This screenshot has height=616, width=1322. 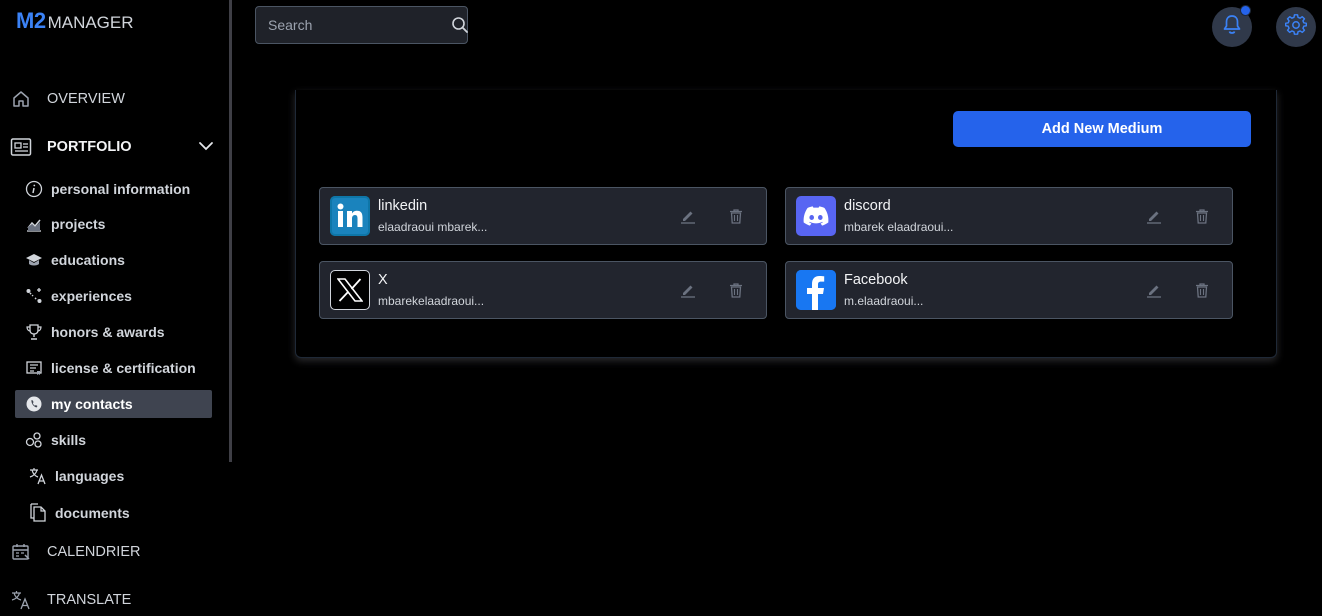 I want to click on documents-icon, so click(x=38, y=513).